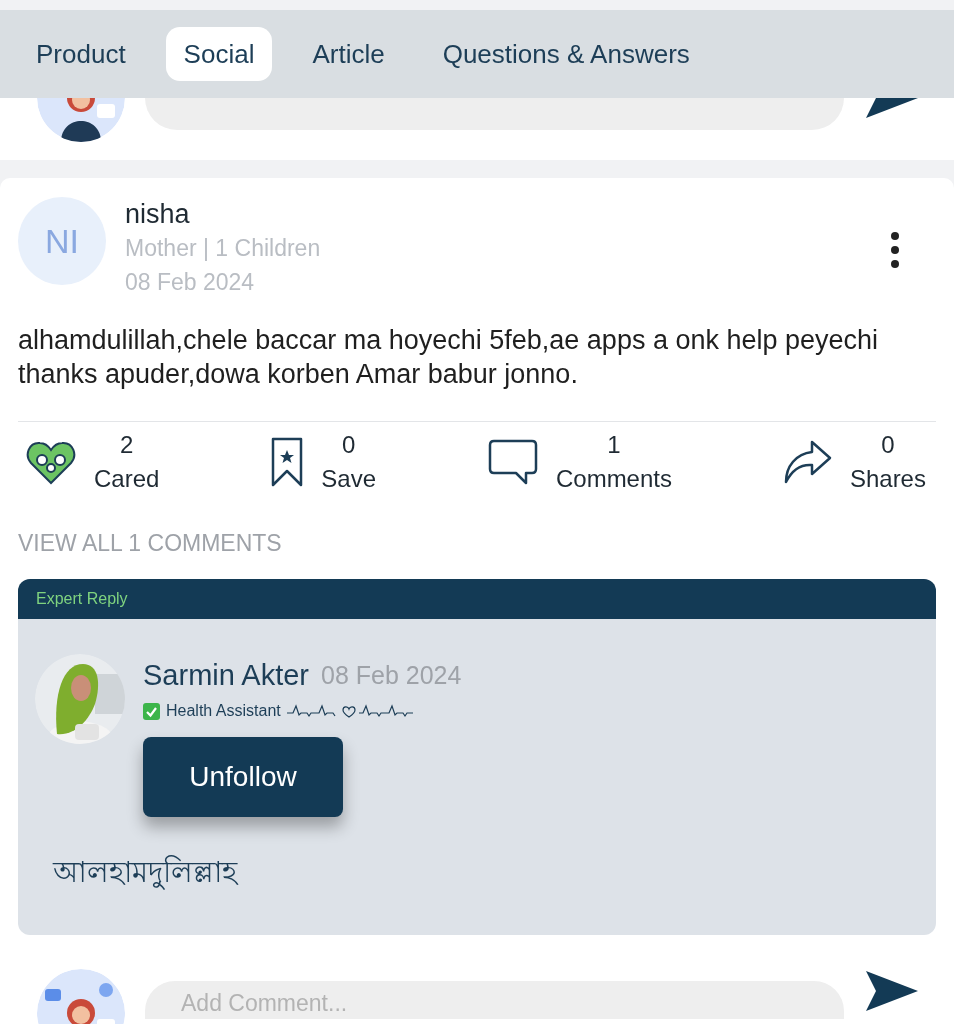 This screenshot has height=1024, width=954. What do you see at coordinates (449, 357) in the screenshot?
I see `post-text: alhamdulillah,chele baccar ma hoyechi 5feb,ae apps a onk help peyechi thanks apuder,dowa korben Amar babur jonno.` at bounding box center [449, 357].